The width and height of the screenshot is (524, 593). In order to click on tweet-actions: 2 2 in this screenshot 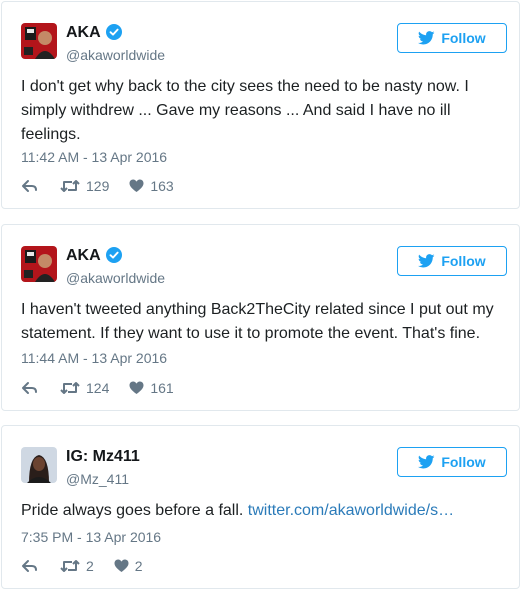, I will do `click(92, 566)`.